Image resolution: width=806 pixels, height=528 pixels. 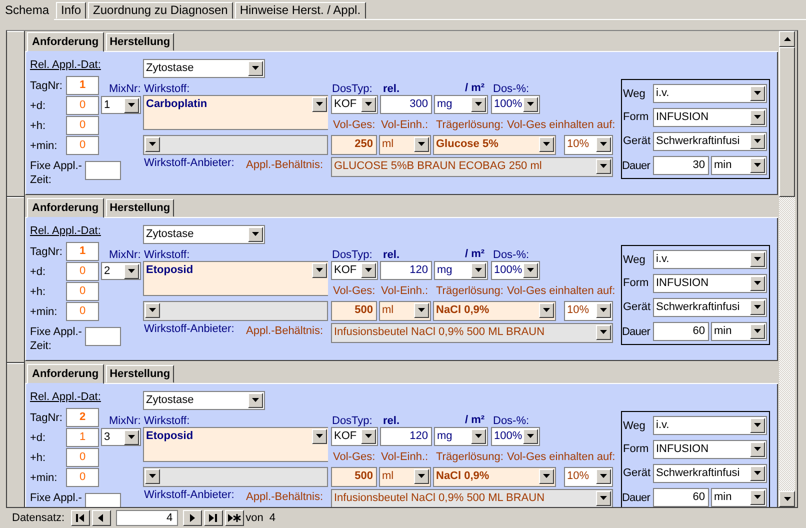 I want to click on duration-field: 30, so click(x=681, y=165).